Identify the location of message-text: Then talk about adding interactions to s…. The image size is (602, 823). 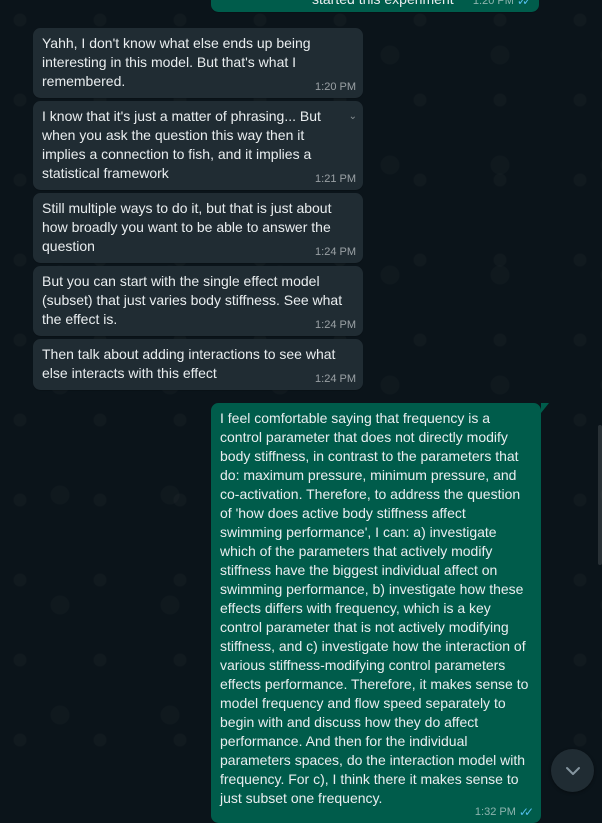
(189, 363).